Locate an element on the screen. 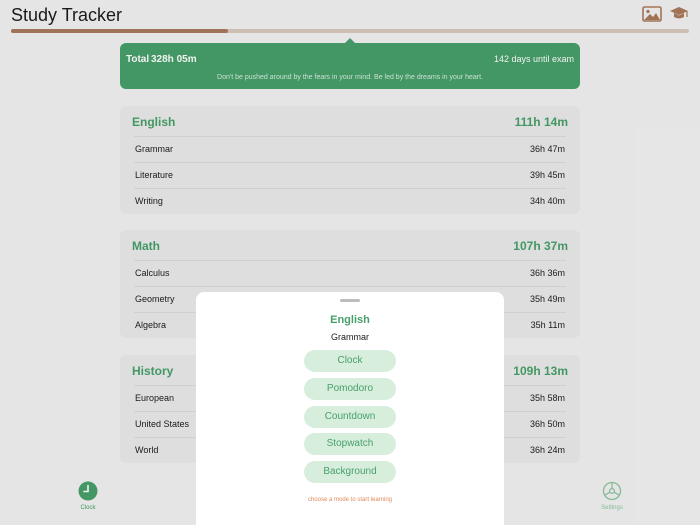  sheet-subject-title: English is located at coordinates (350, 320).